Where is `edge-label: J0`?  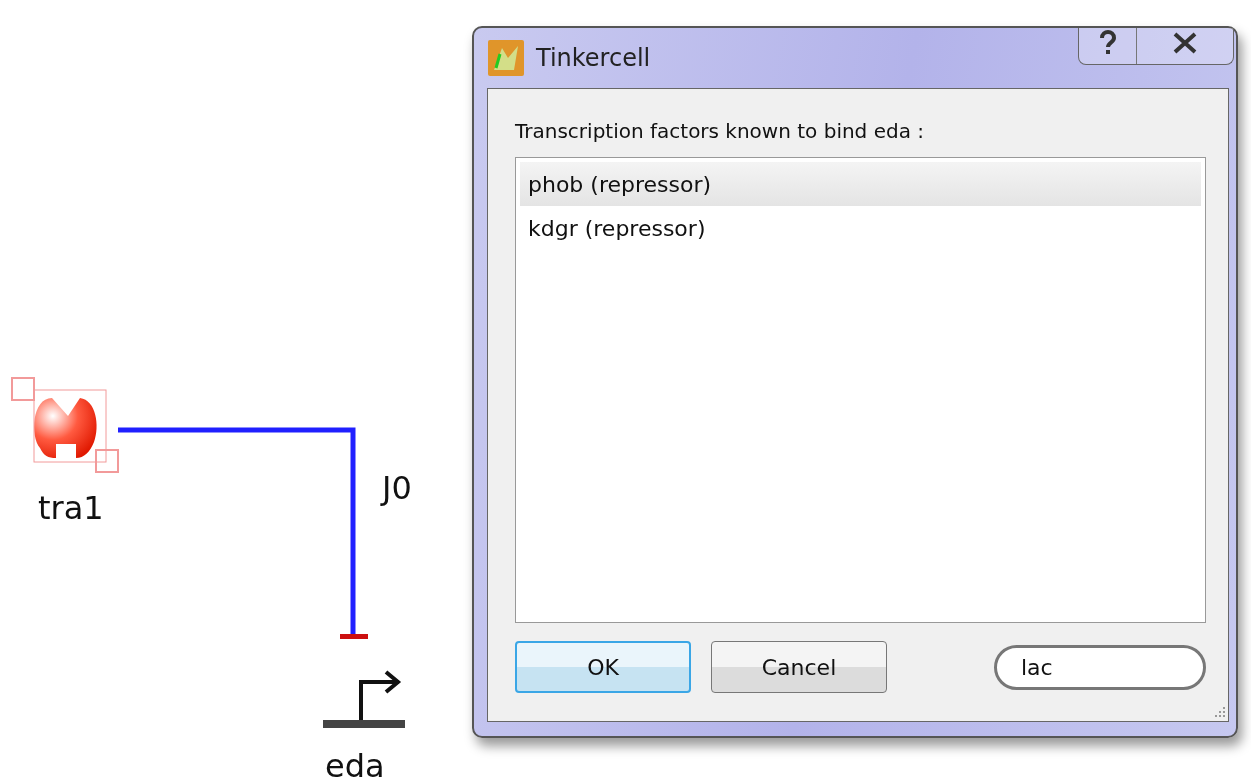
edge-label: J0 is located at coordinates (397, 488).